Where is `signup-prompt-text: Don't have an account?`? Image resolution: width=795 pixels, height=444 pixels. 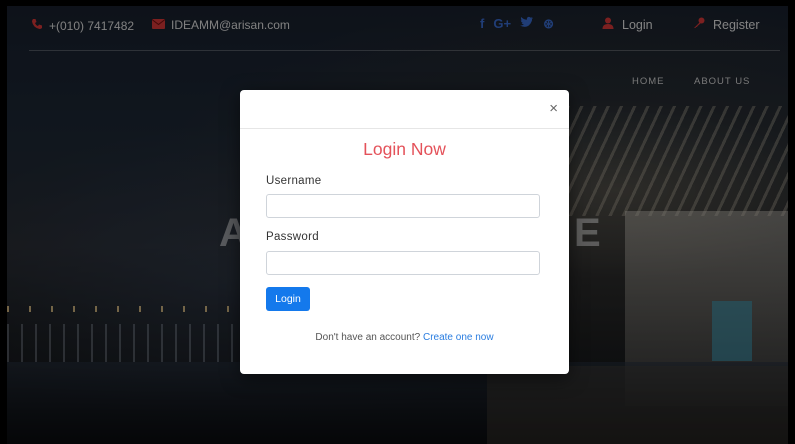
signup-prompt-text: Don't have an account? is located at coordinates (369, 337).